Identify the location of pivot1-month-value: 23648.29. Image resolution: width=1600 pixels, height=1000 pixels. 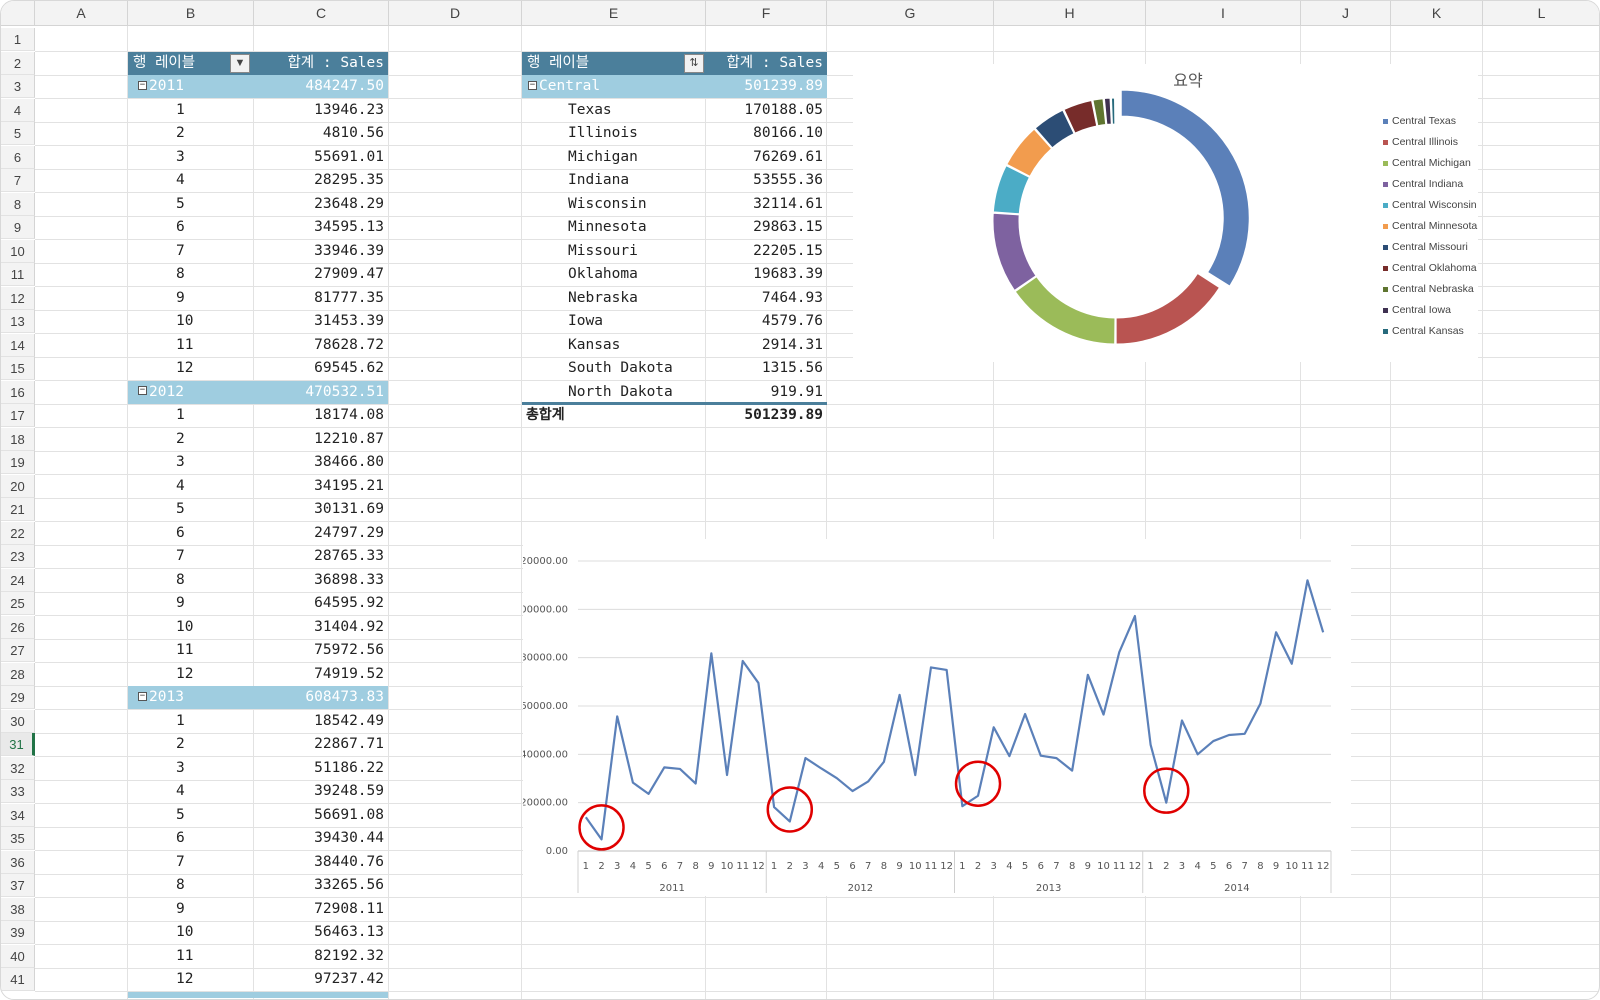
(349, 203).